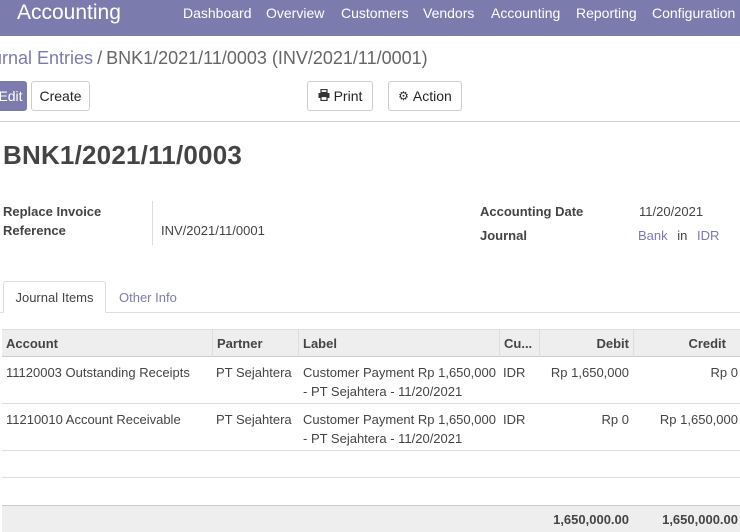 This screenshot has height=532, width=740. I want to click on print-icon, so click(324, 96).